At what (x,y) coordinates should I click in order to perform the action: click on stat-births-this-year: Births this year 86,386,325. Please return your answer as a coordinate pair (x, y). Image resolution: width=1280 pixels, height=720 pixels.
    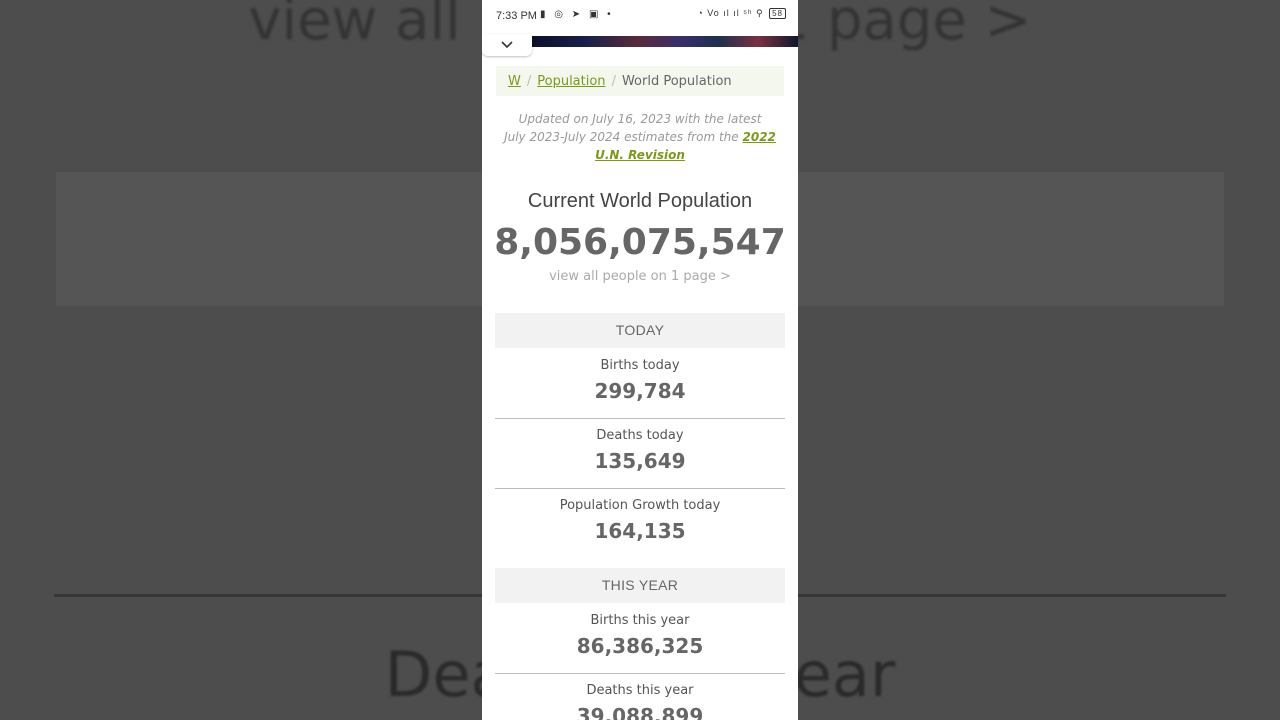
    Looking at the image, I should click on (640, 638).